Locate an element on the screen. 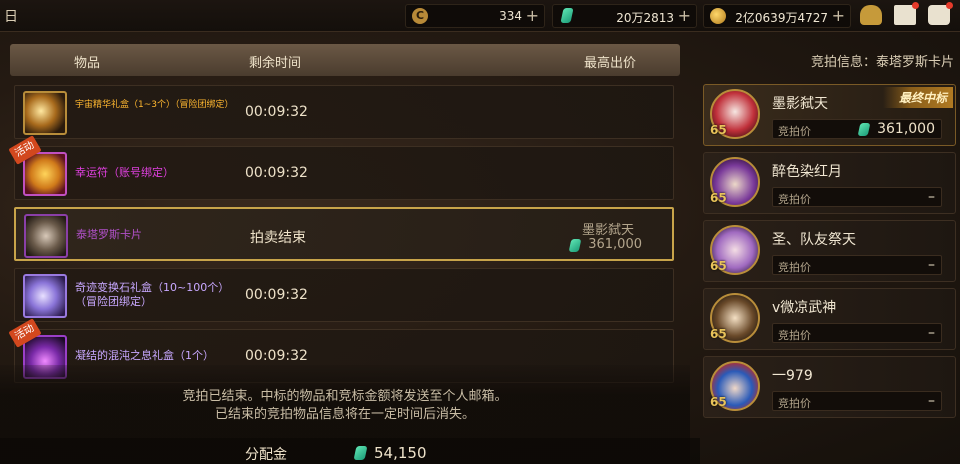  item-name: 凝结的混沌之息礼盒（1个） is located at coordinates (144, 355).